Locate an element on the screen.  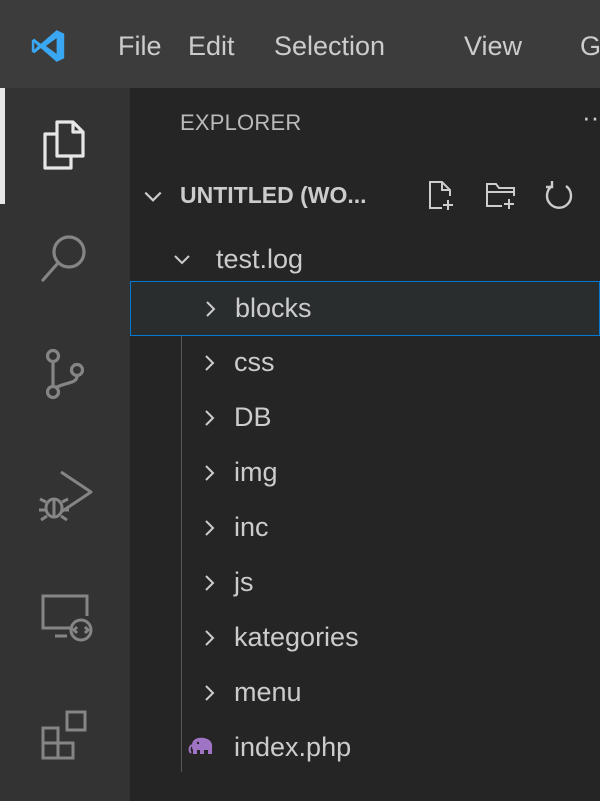
active-indicator is located at coordinates (2, 146).